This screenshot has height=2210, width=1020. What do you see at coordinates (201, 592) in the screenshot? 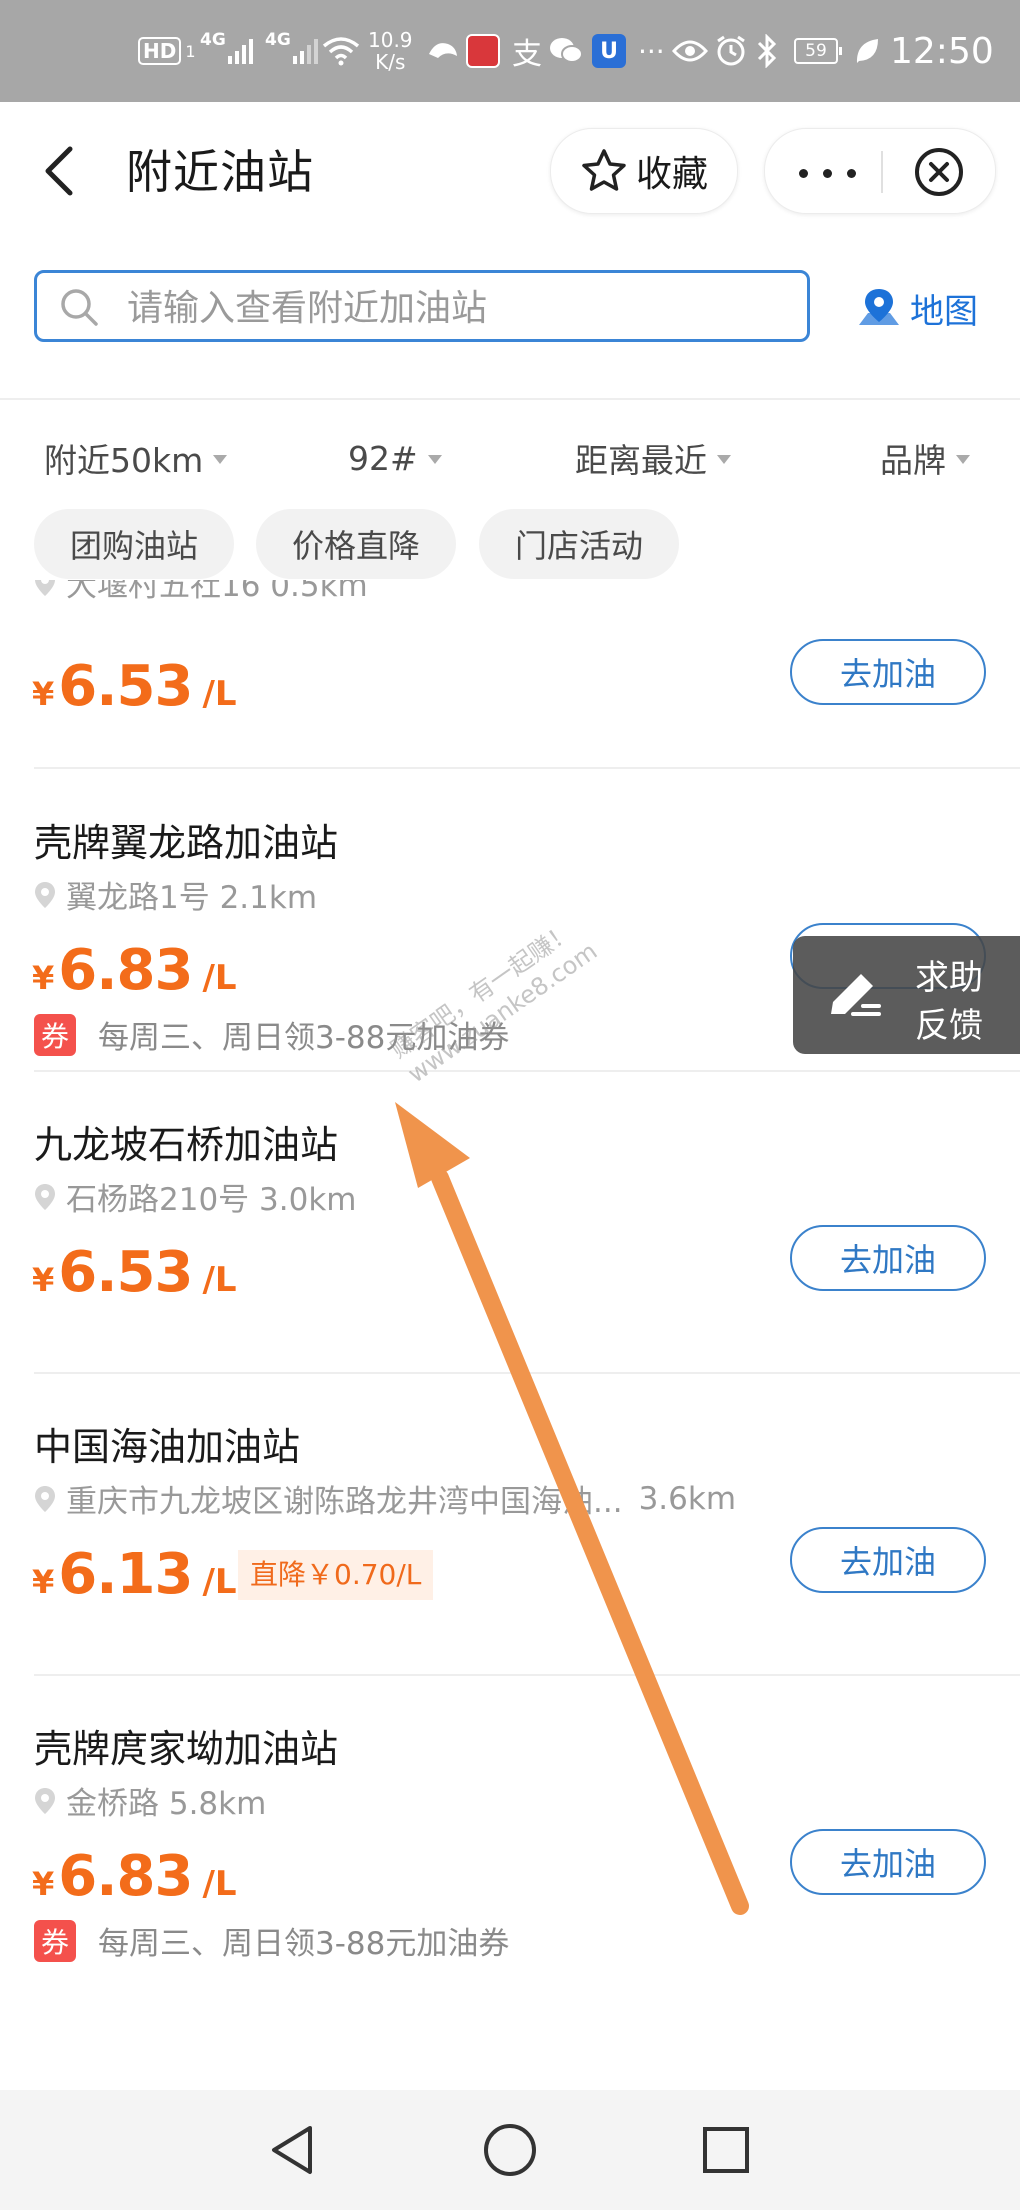
I see `station-address: 大堰村五社16 0.5km` at bounding box center [201, 592].